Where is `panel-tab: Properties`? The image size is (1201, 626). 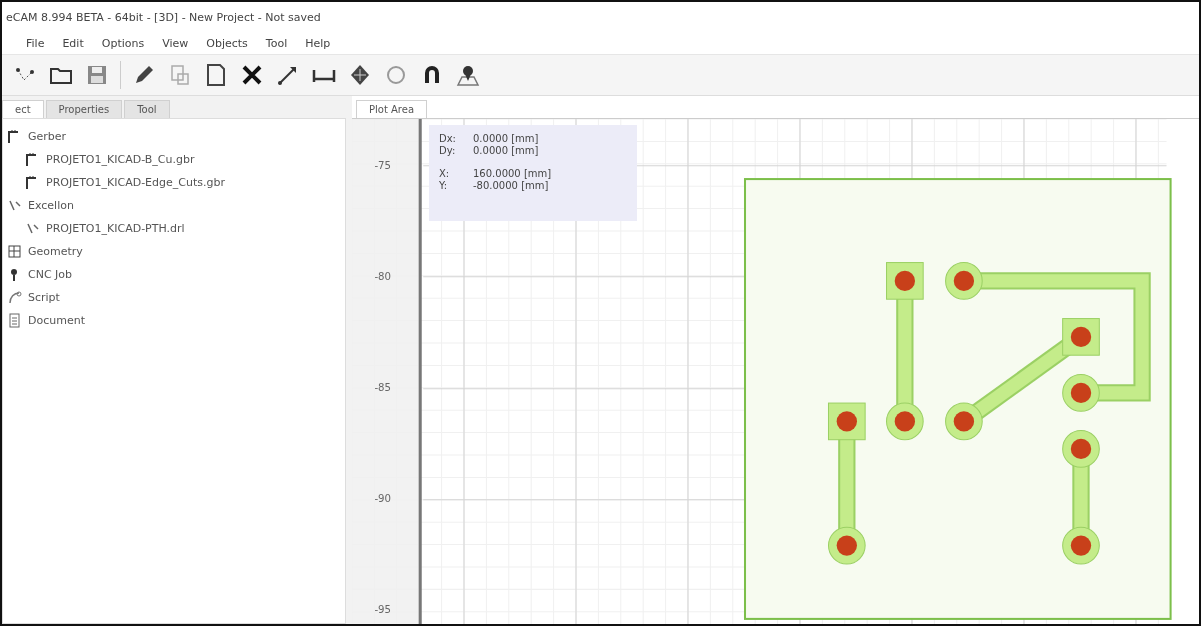
panel-tab: Properties is located at coordinates (84, 109).